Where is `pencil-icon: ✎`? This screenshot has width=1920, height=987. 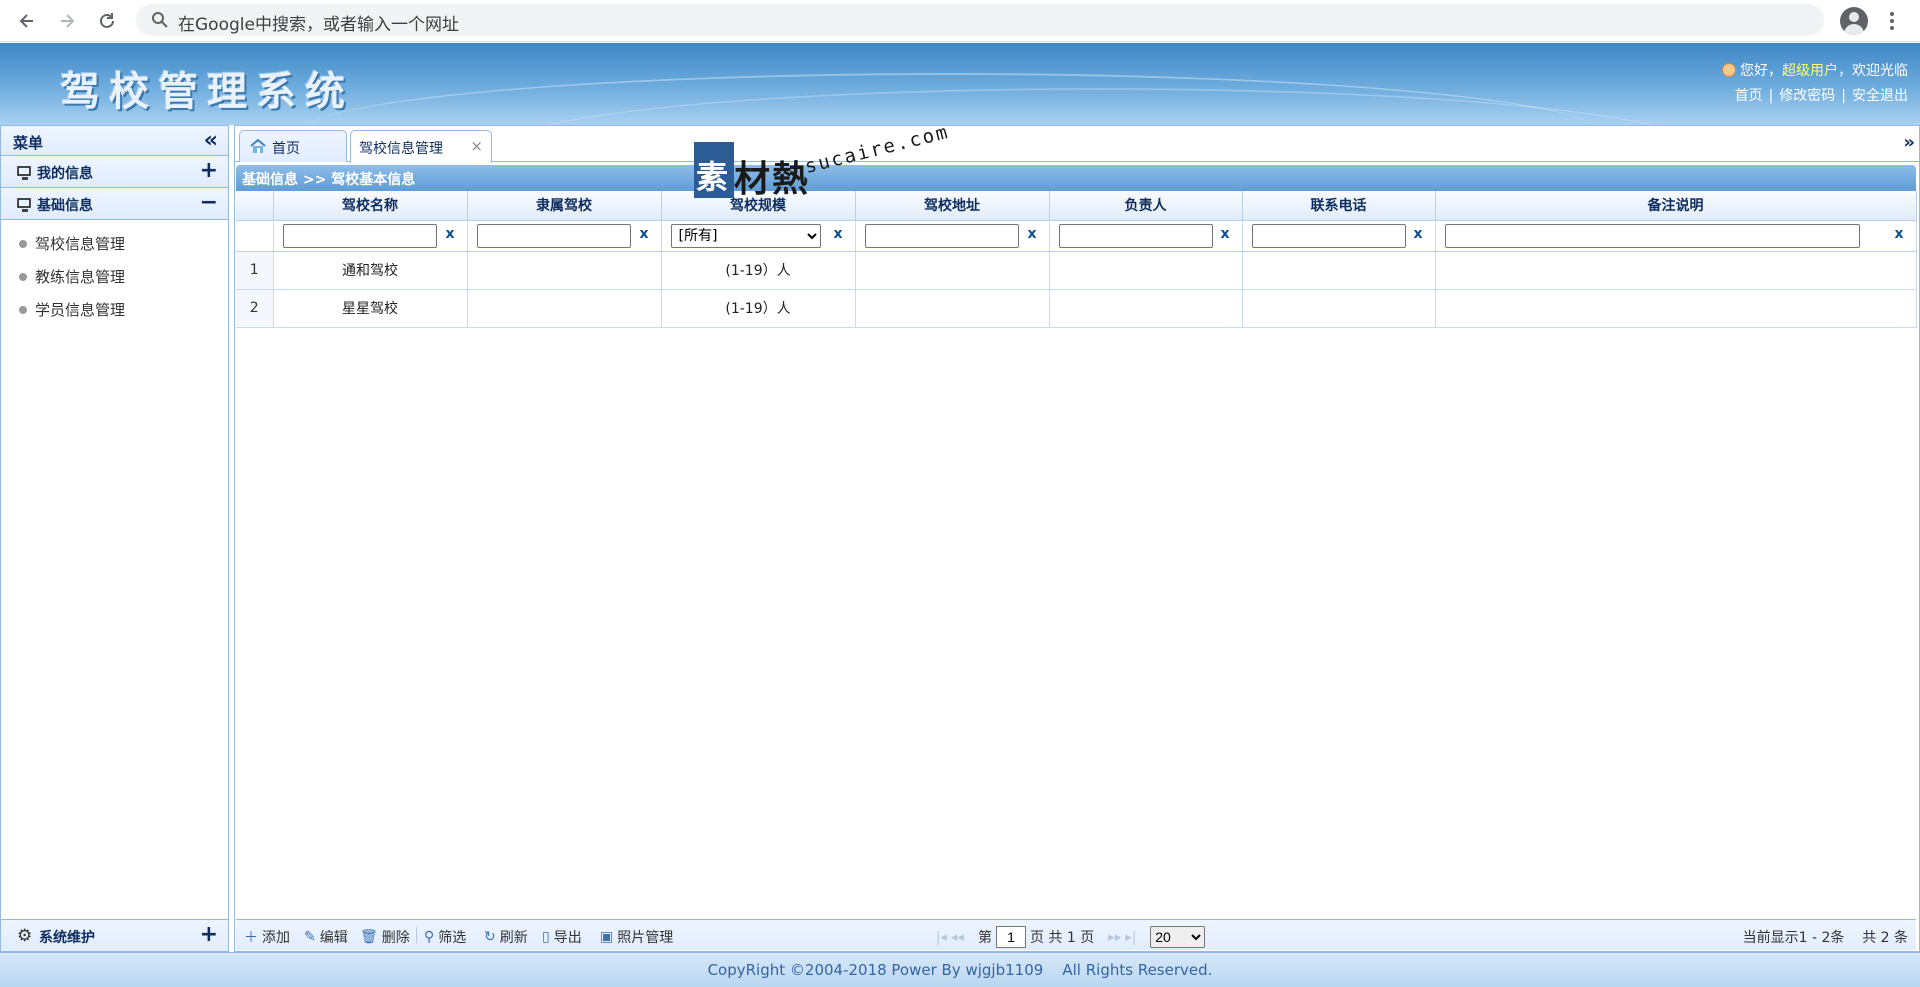 pencil-icon: ✎ is located at coordinates (310, 937).